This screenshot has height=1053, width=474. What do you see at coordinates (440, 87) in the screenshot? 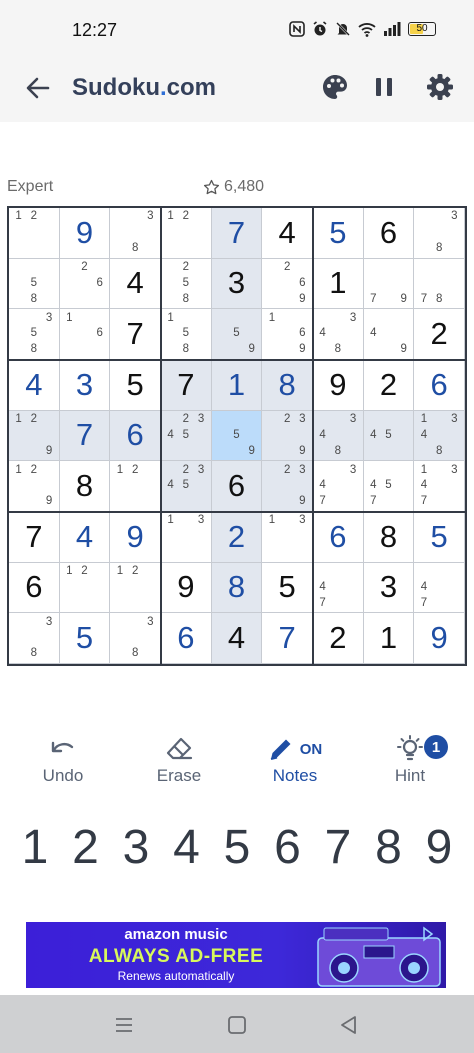
I see `settings-gear-icon` at bounding box center [440, 87].